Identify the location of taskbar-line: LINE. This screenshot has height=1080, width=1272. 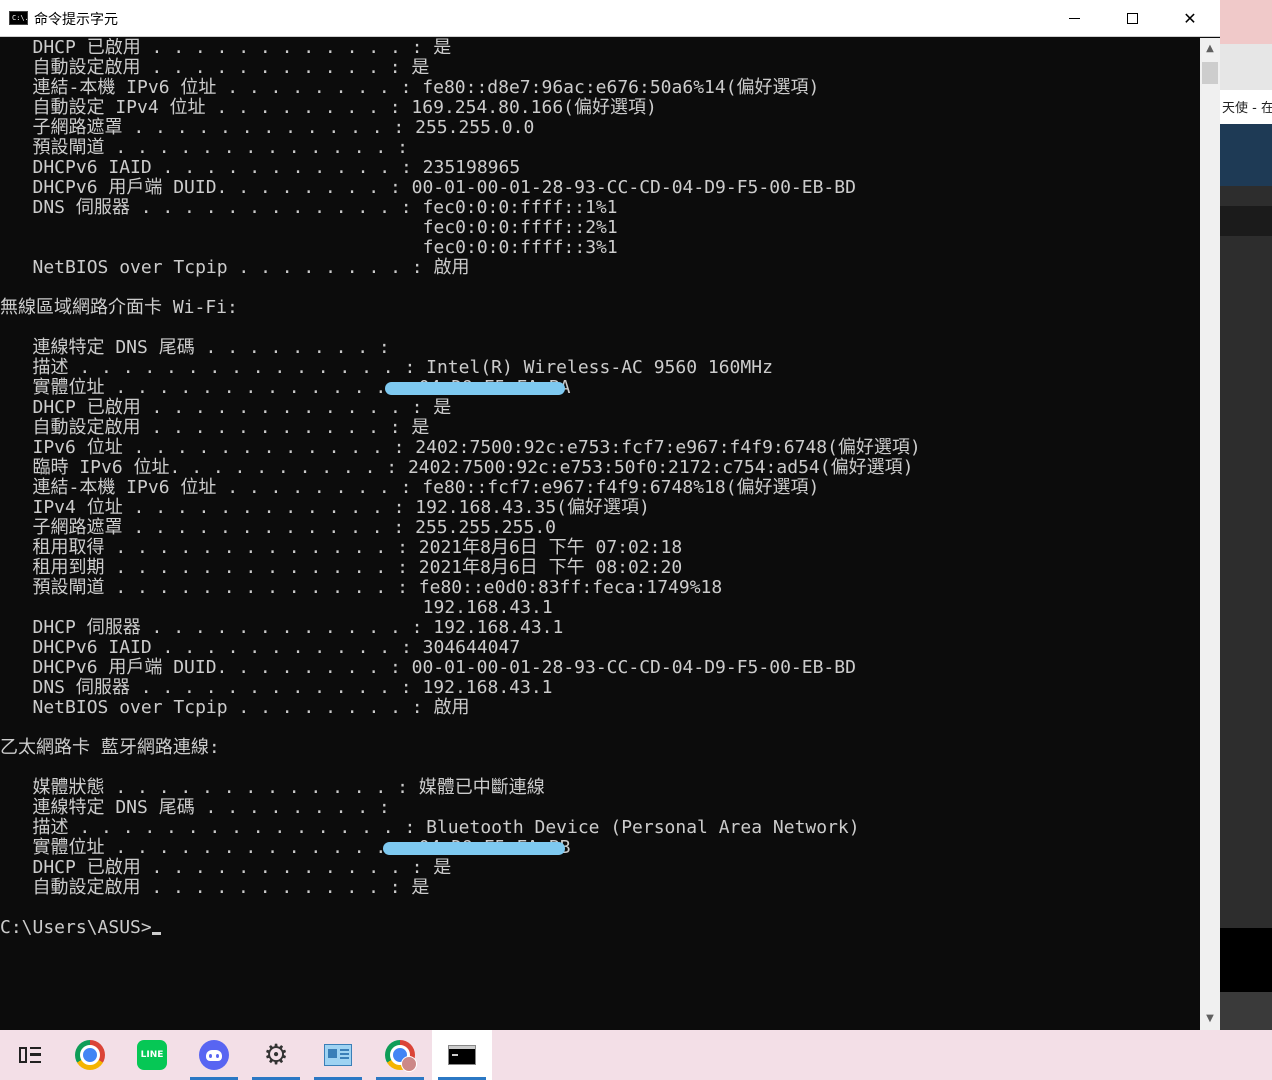
(152, 1055).